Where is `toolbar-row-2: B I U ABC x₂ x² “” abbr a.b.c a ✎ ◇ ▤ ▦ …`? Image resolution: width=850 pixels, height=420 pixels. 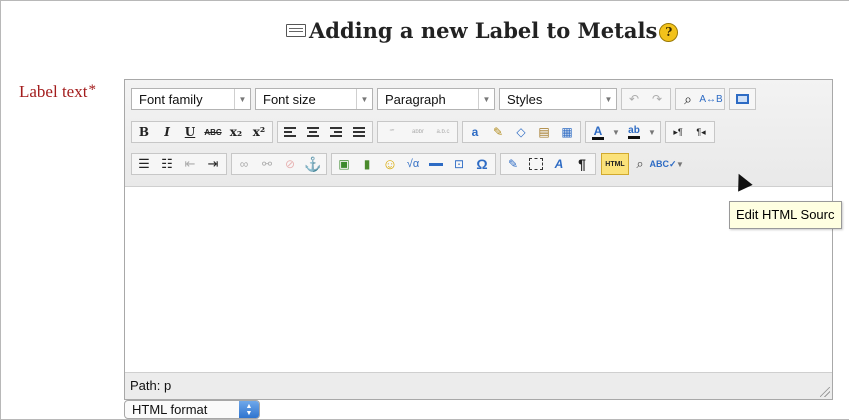
toolbar-row-2: B I U ABC x₂ x² “” abbr a.b.c a ✎ ◇ ▤ ▦ … is located at coordinates (425, 132).